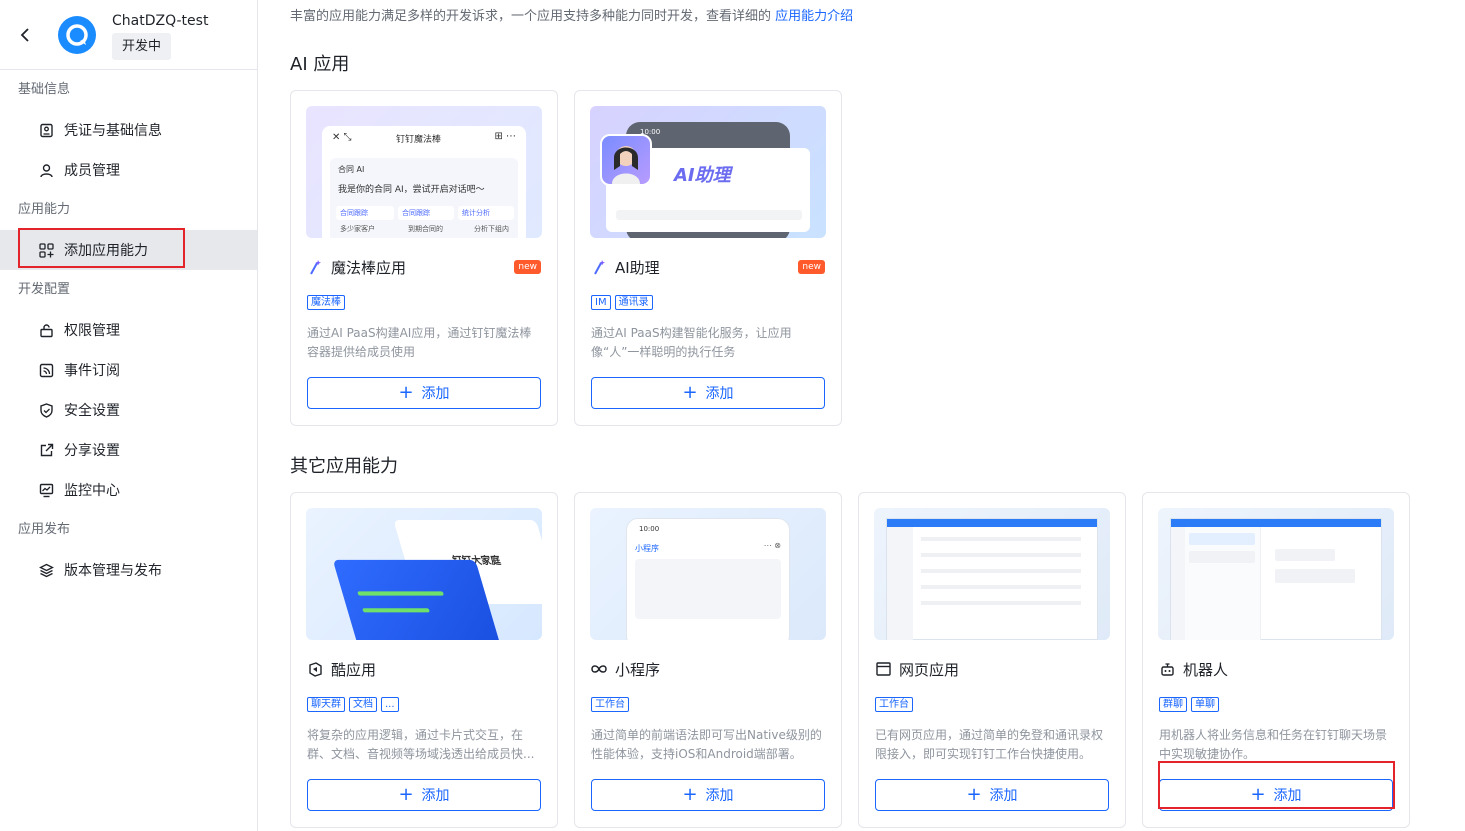 This screenshot has height=831, width=1465. Describe the element at coordinates (601, 302) in the screenshot. I see `card-tag: IM` at that location.